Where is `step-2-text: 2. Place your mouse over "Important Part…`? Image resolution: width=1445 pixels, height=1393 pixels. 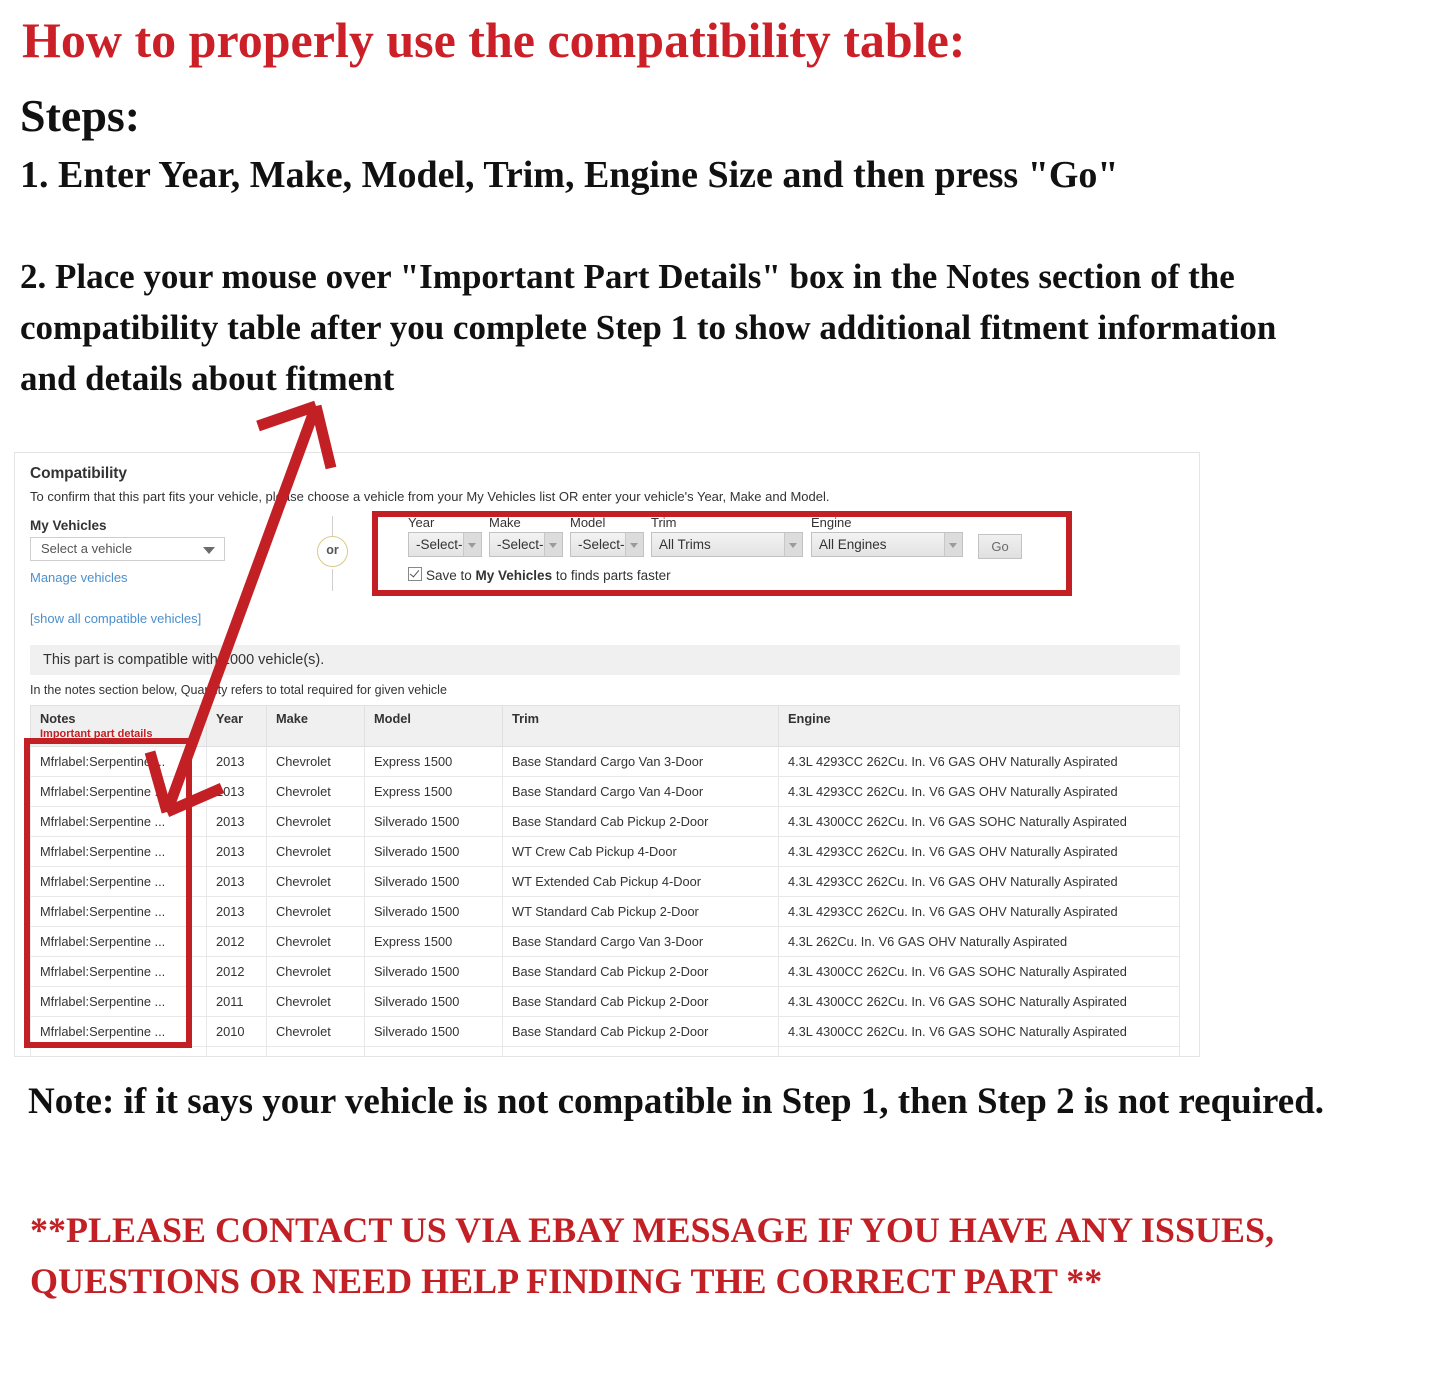
step-2-text: 2. Place your mouse over "Important Part… is located at coordinates (648, 327).